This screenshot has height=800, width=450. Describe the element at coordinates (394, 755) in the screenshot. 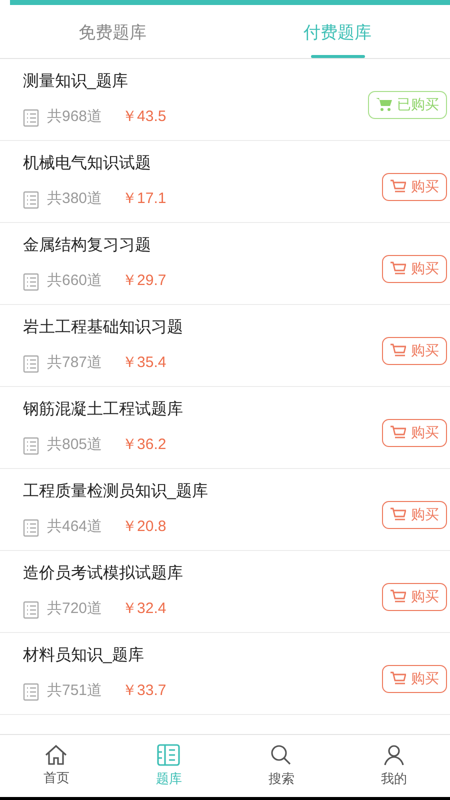

I see `person-icon` at that location.